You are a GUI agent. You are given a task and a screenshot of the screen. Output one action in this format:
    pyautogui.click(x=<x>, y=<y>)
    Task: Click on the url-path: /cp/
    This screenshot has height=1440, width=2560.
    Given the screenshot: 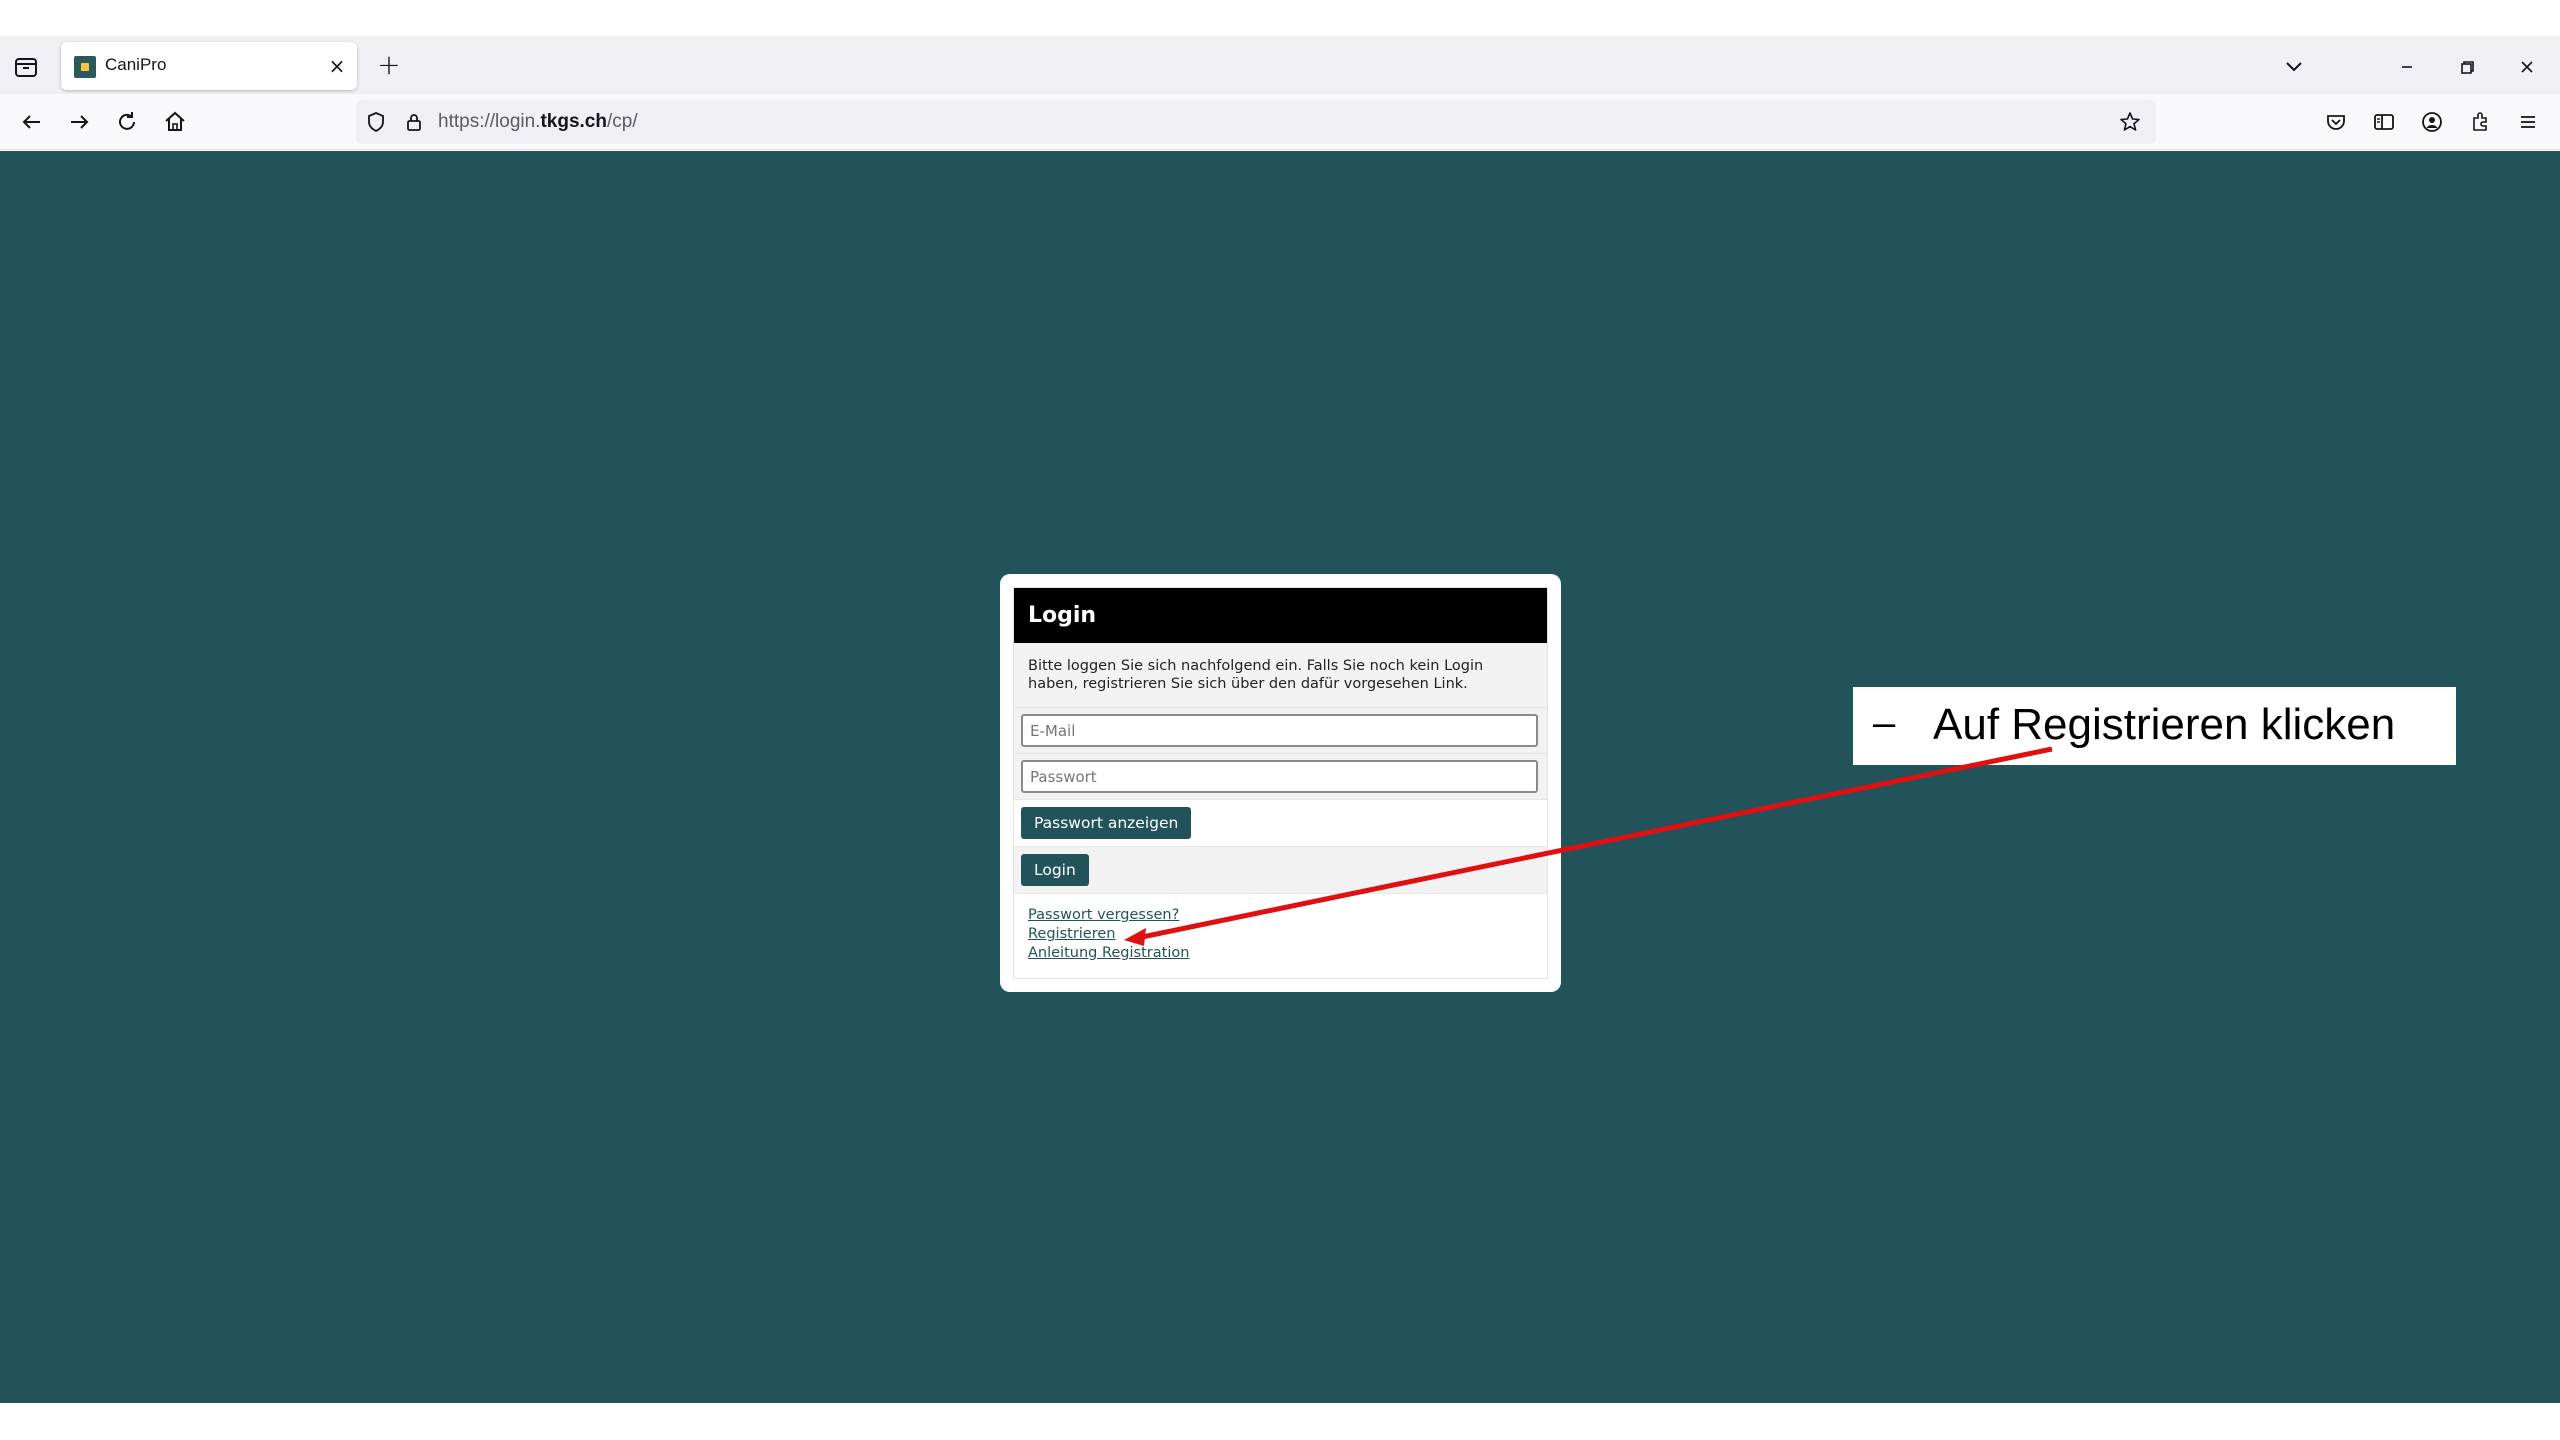 What is the action you would take?
    pyautogui.click(x=622, y=121)
    